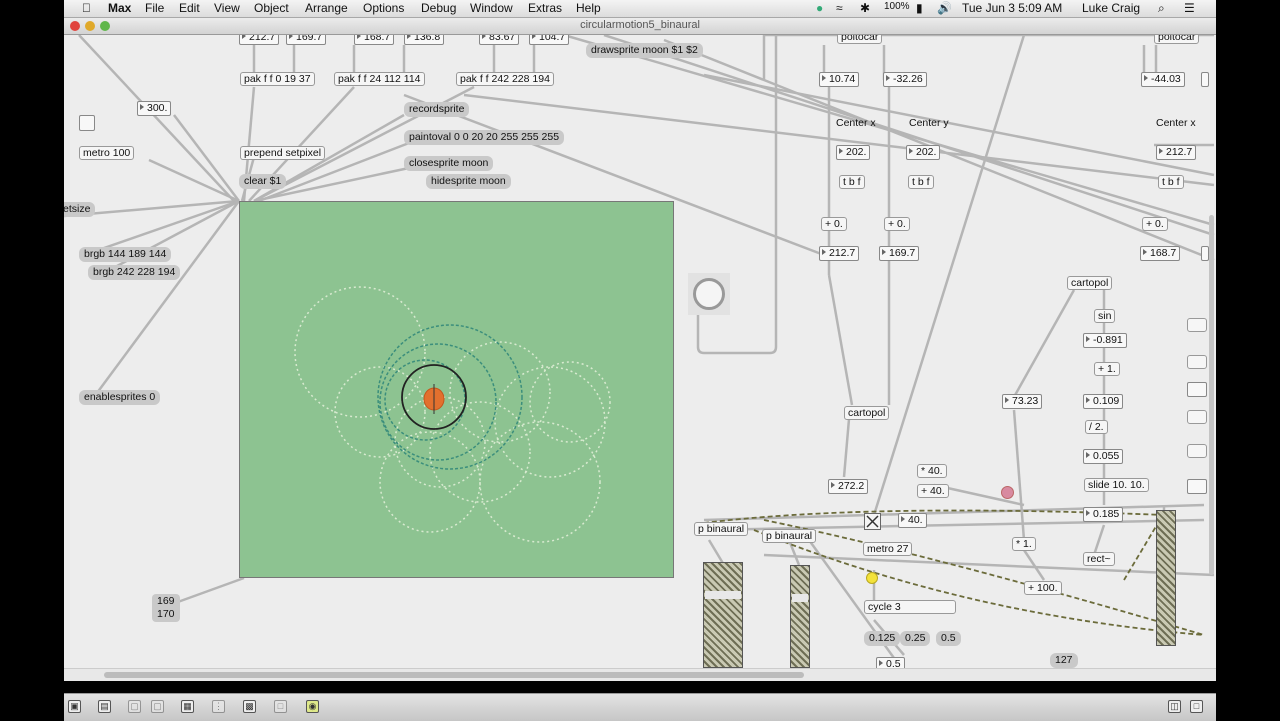 The image size is (1280, 721). Describe the element at coordinates (134, 272) in the screenshot. I see `brgb-message: brgb 242 228 194` at that location.